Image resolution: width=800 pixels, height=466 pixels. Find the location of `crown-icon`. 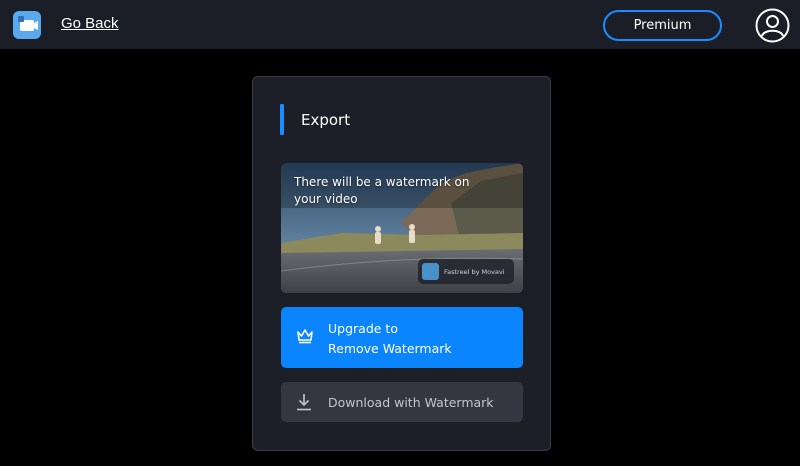

crown-icon is located at coordinates (305, 336).